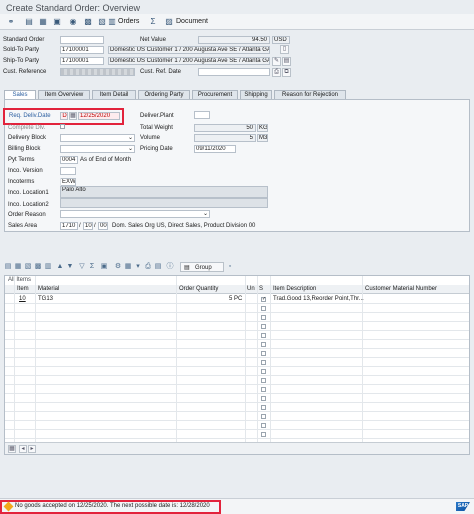 The width and height of the screenshot is (474, 514). I want to click on column-header-order-quantity: Order Quantity, so click(198, 289).